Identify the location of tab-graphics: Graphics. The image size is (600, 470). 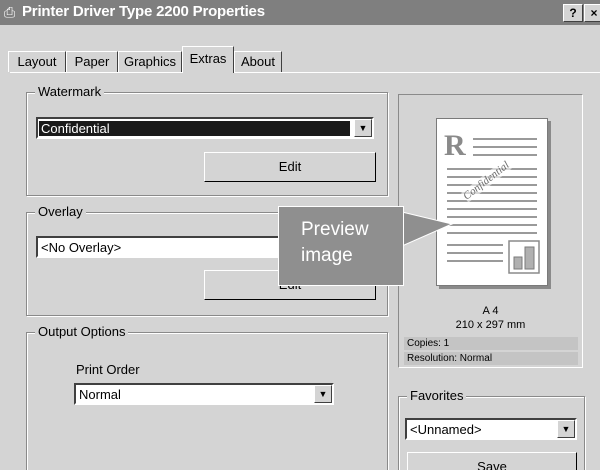
(150, 61).